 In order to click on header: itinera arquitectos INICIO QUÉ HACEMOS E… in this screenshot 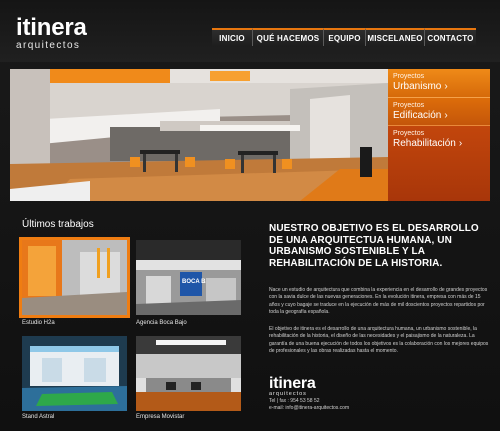, I will do `click(250, 31)`.